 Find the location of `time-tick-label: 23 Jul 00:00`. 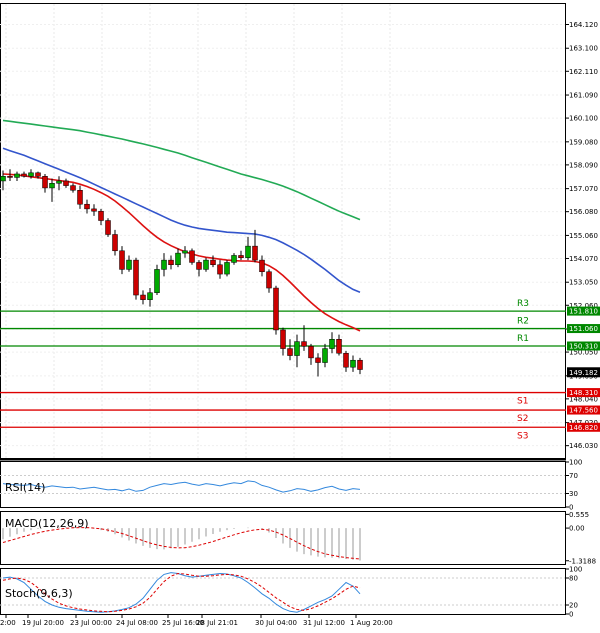

time-tick-label: 23 Jul 00:00 is located at coordinates (91, 623).